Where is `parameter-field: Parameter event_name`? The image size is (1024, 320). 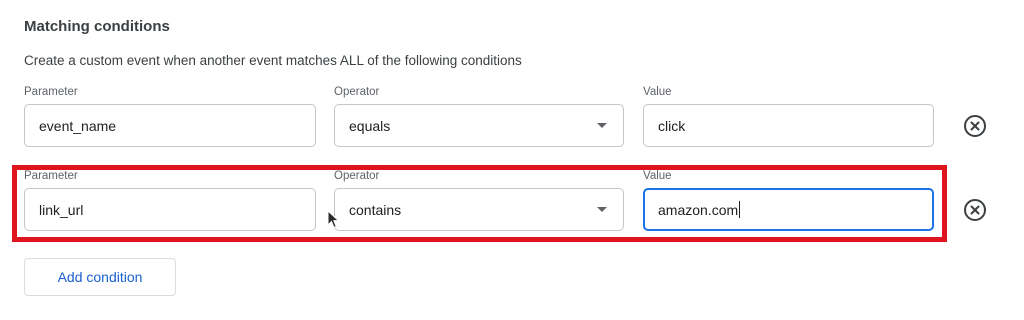
parameter-field: Parameter event_name is located at coordinates (170, 117).